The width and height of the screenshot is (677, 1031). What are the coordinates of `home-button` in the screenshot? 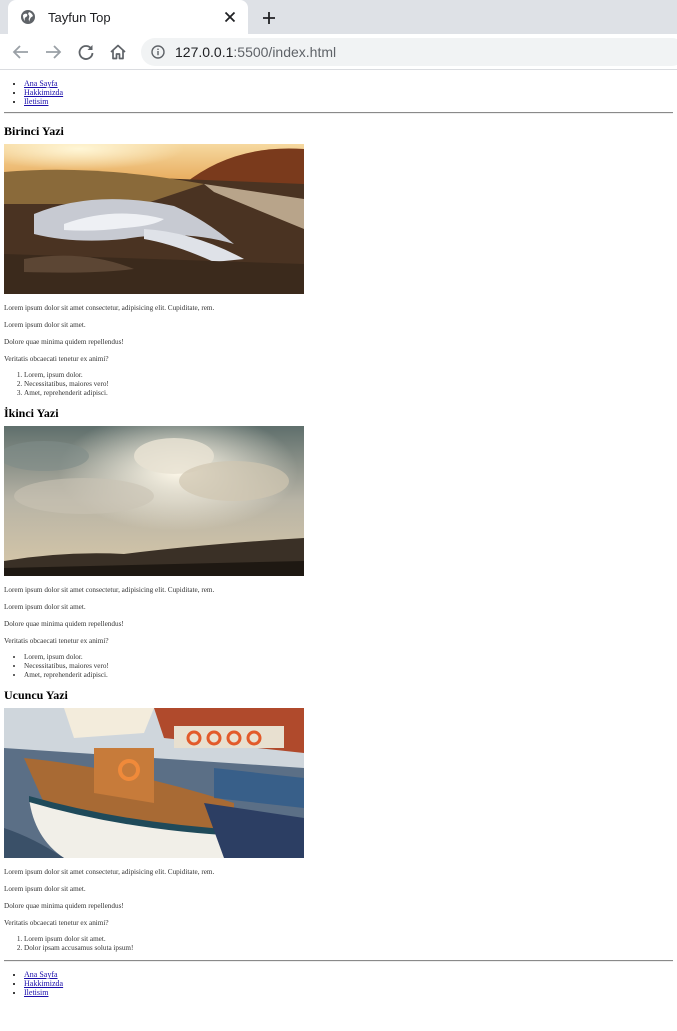 It's located at (118, 52).